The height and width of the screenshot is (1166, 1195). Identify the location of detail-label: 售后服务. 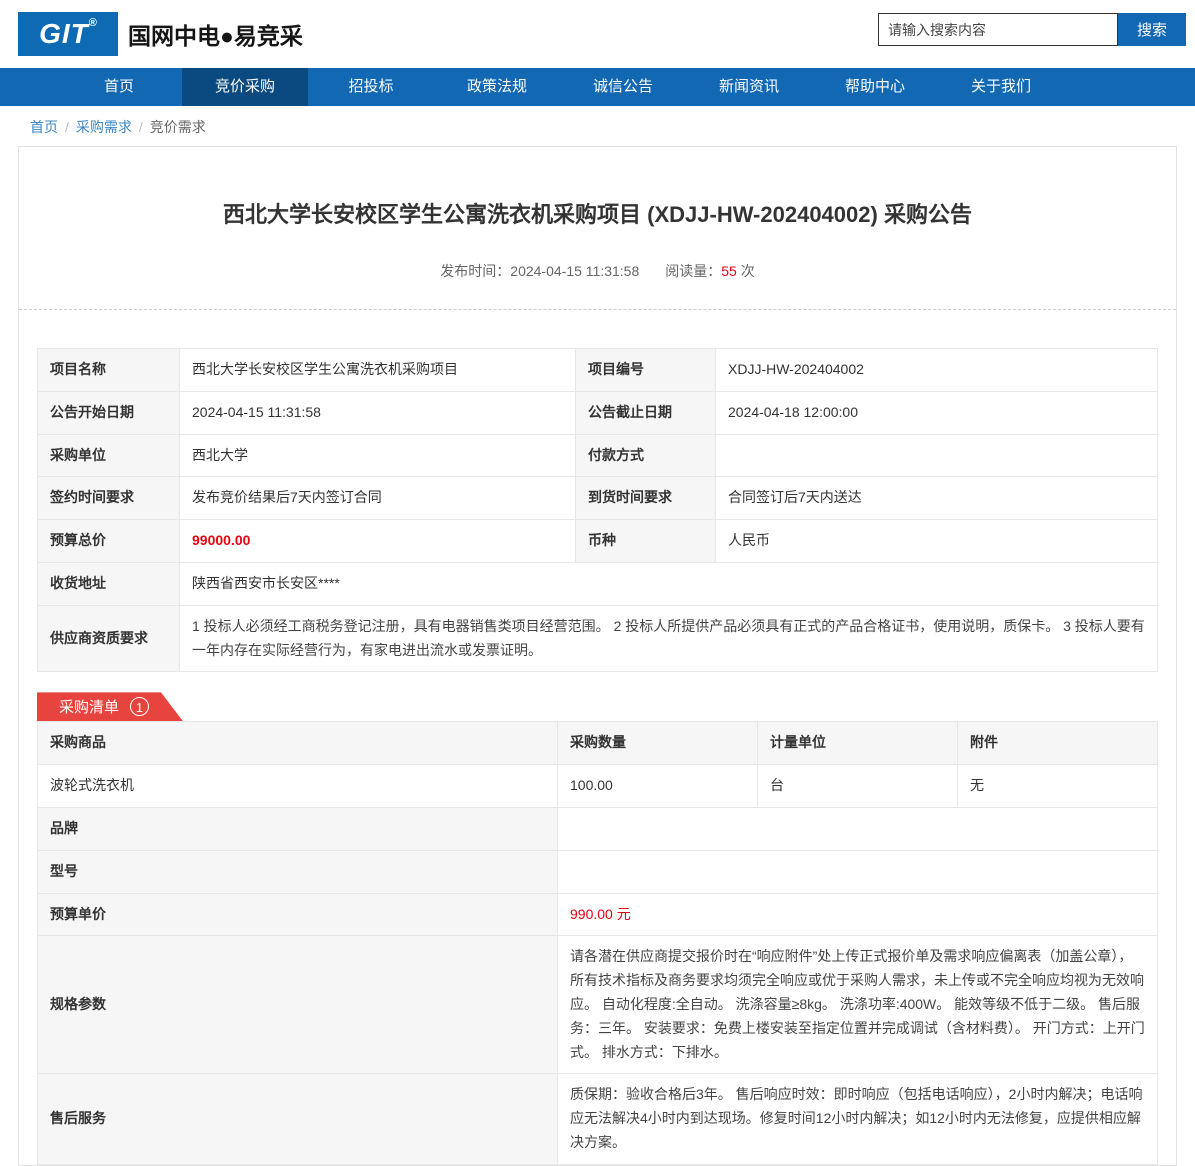
(297, 1119).